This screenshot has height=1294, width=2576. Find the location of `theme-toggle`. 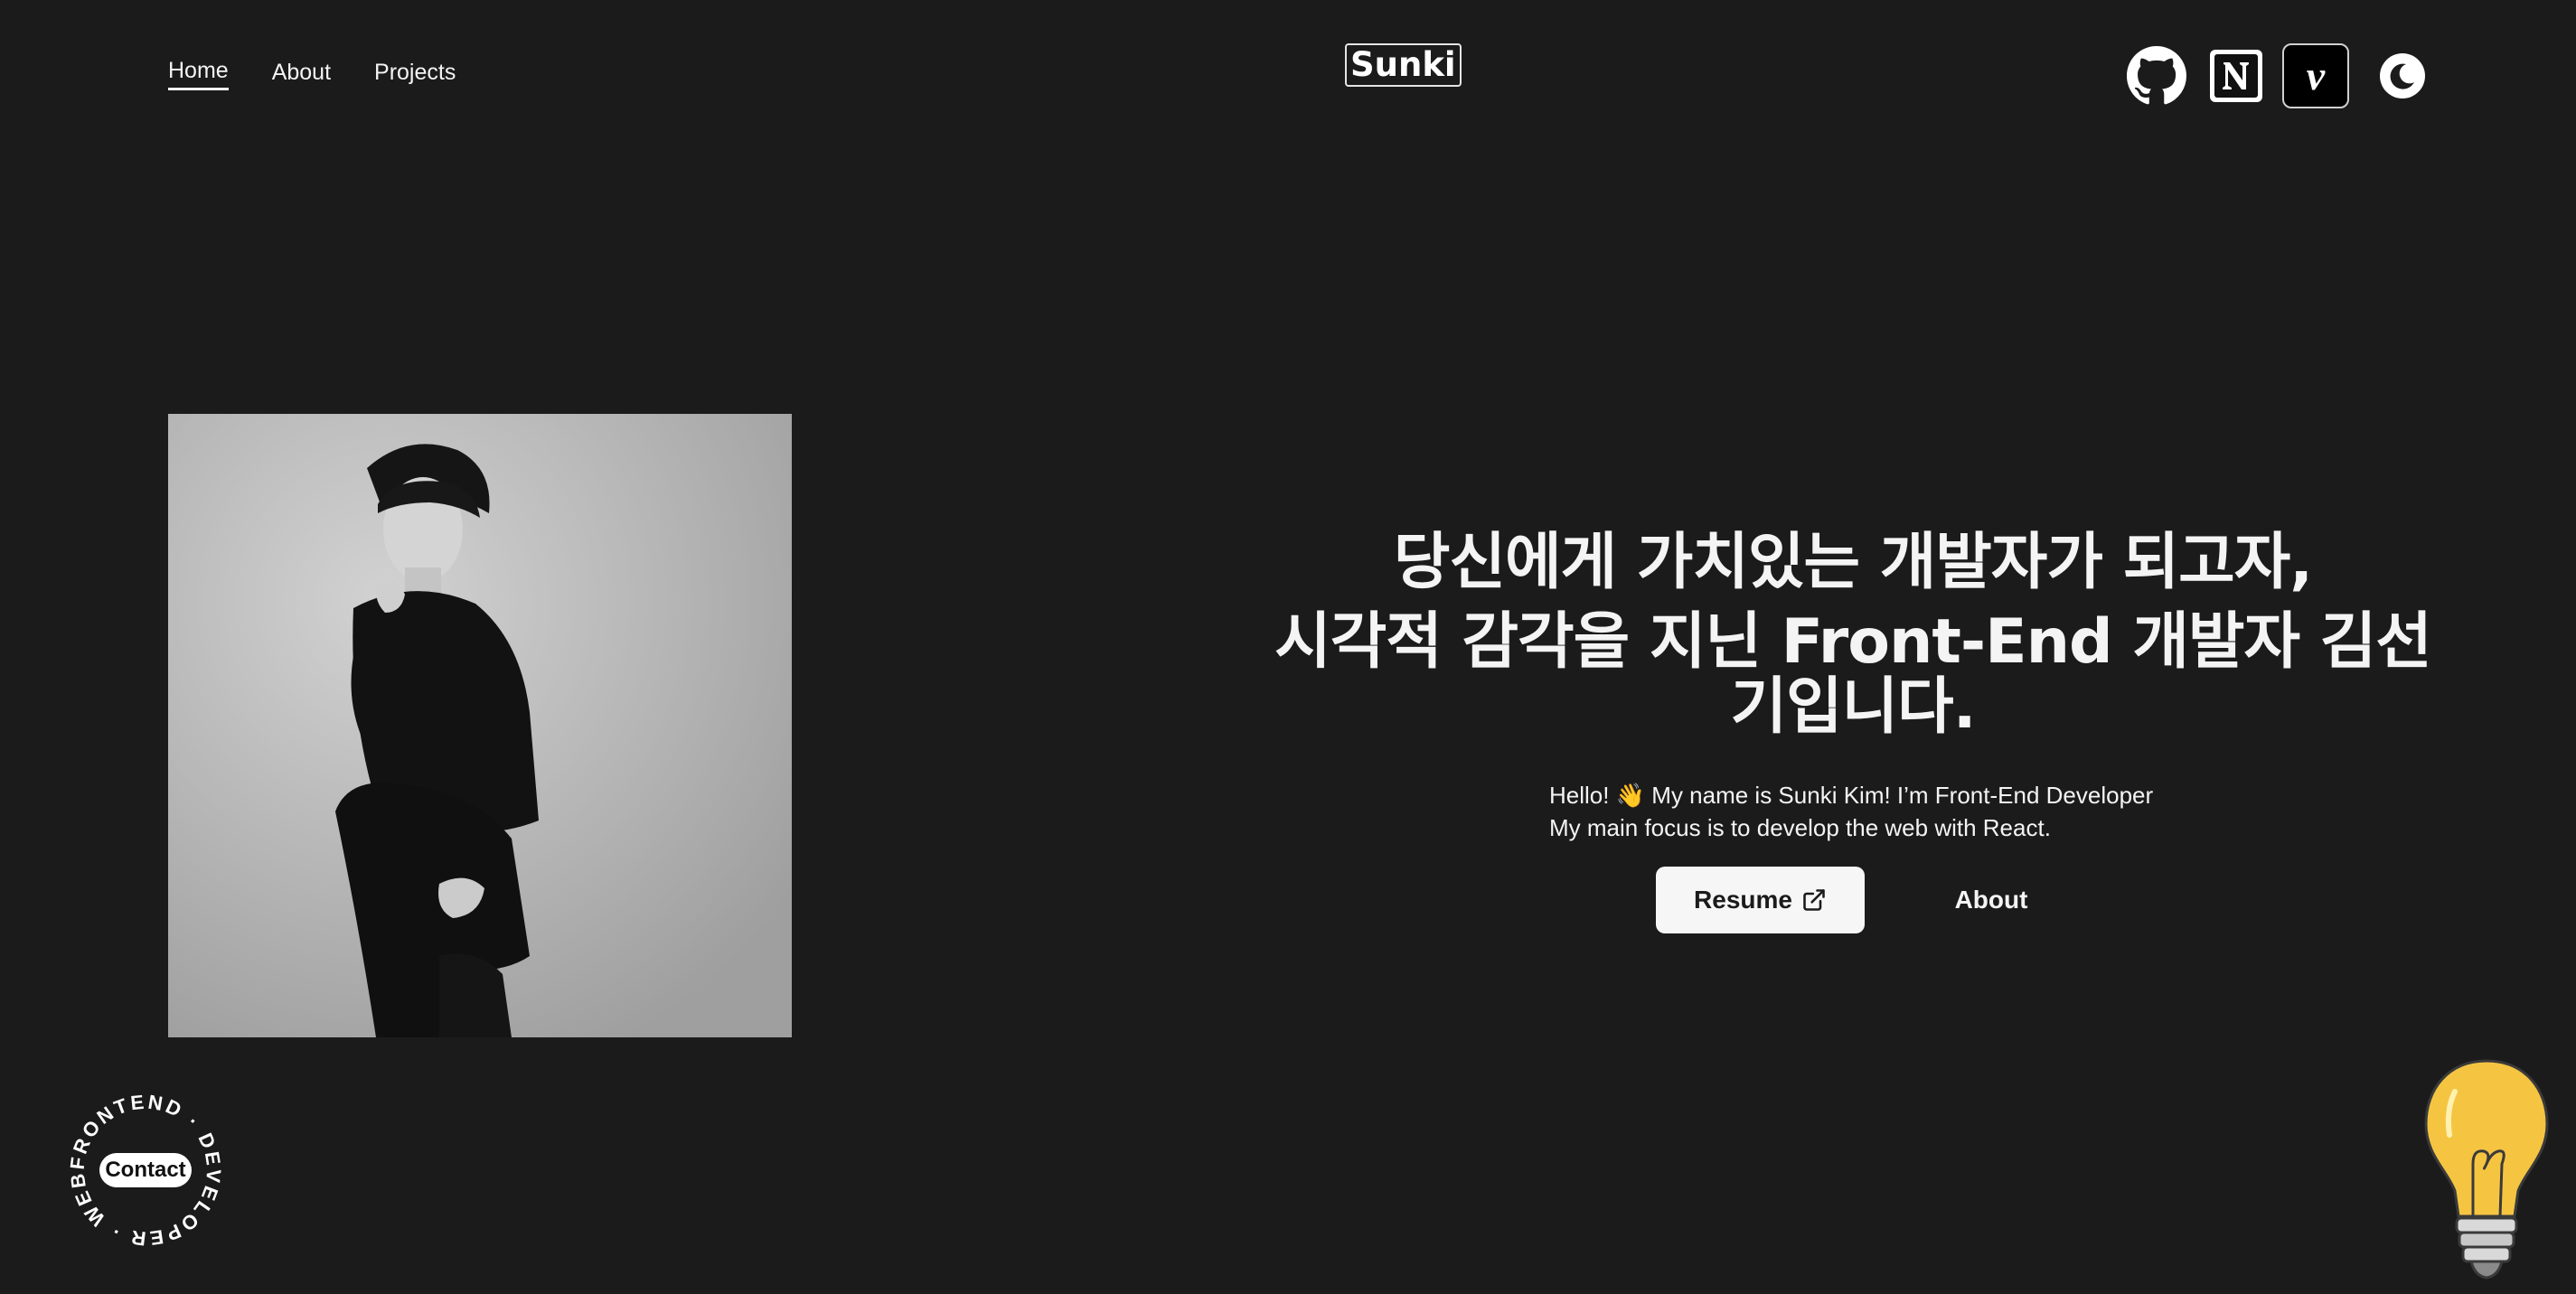

theme-toggle is located at coordinates (2402, 75).